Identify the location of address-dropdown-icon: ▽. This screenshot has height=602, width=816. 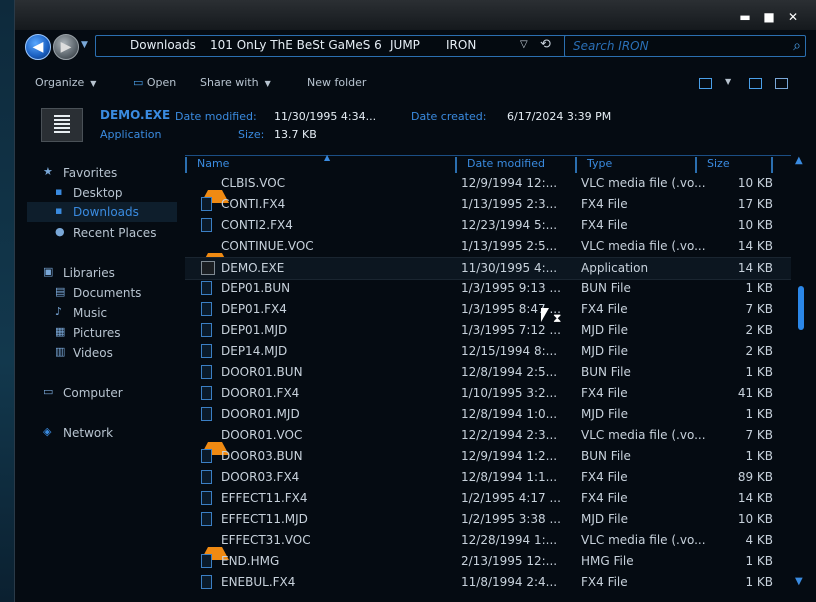
(524, 44).